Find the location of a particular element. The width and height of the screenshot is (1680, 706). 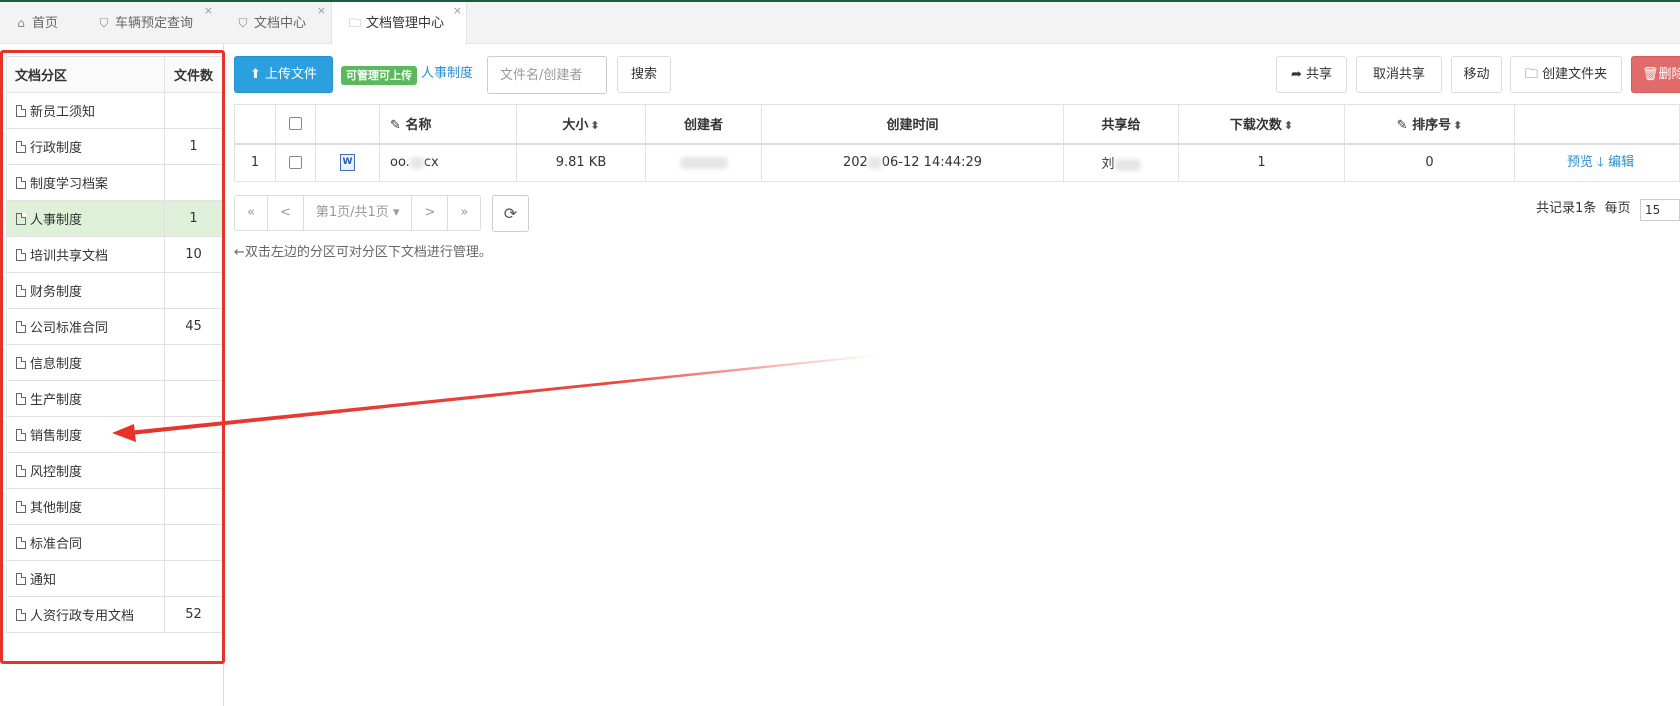

category-row: 新员工须知 is located at coordinates (114, 110).